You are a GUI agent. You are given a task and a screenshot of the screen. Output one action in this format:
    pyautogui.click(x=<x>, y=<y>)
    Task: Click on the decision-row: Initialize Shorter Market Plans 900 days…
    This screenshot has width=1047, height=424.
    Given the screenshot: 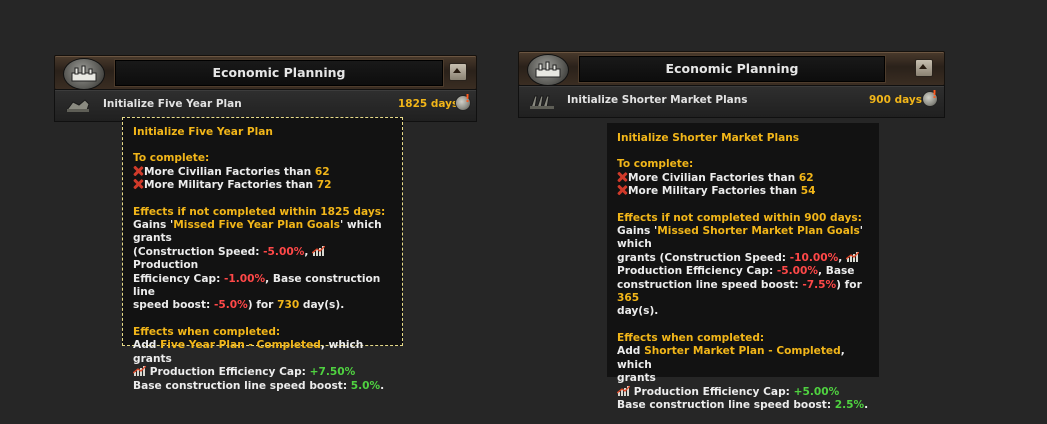 What is the action you would take?
    pyautogui.click(x=731, y=101)
    